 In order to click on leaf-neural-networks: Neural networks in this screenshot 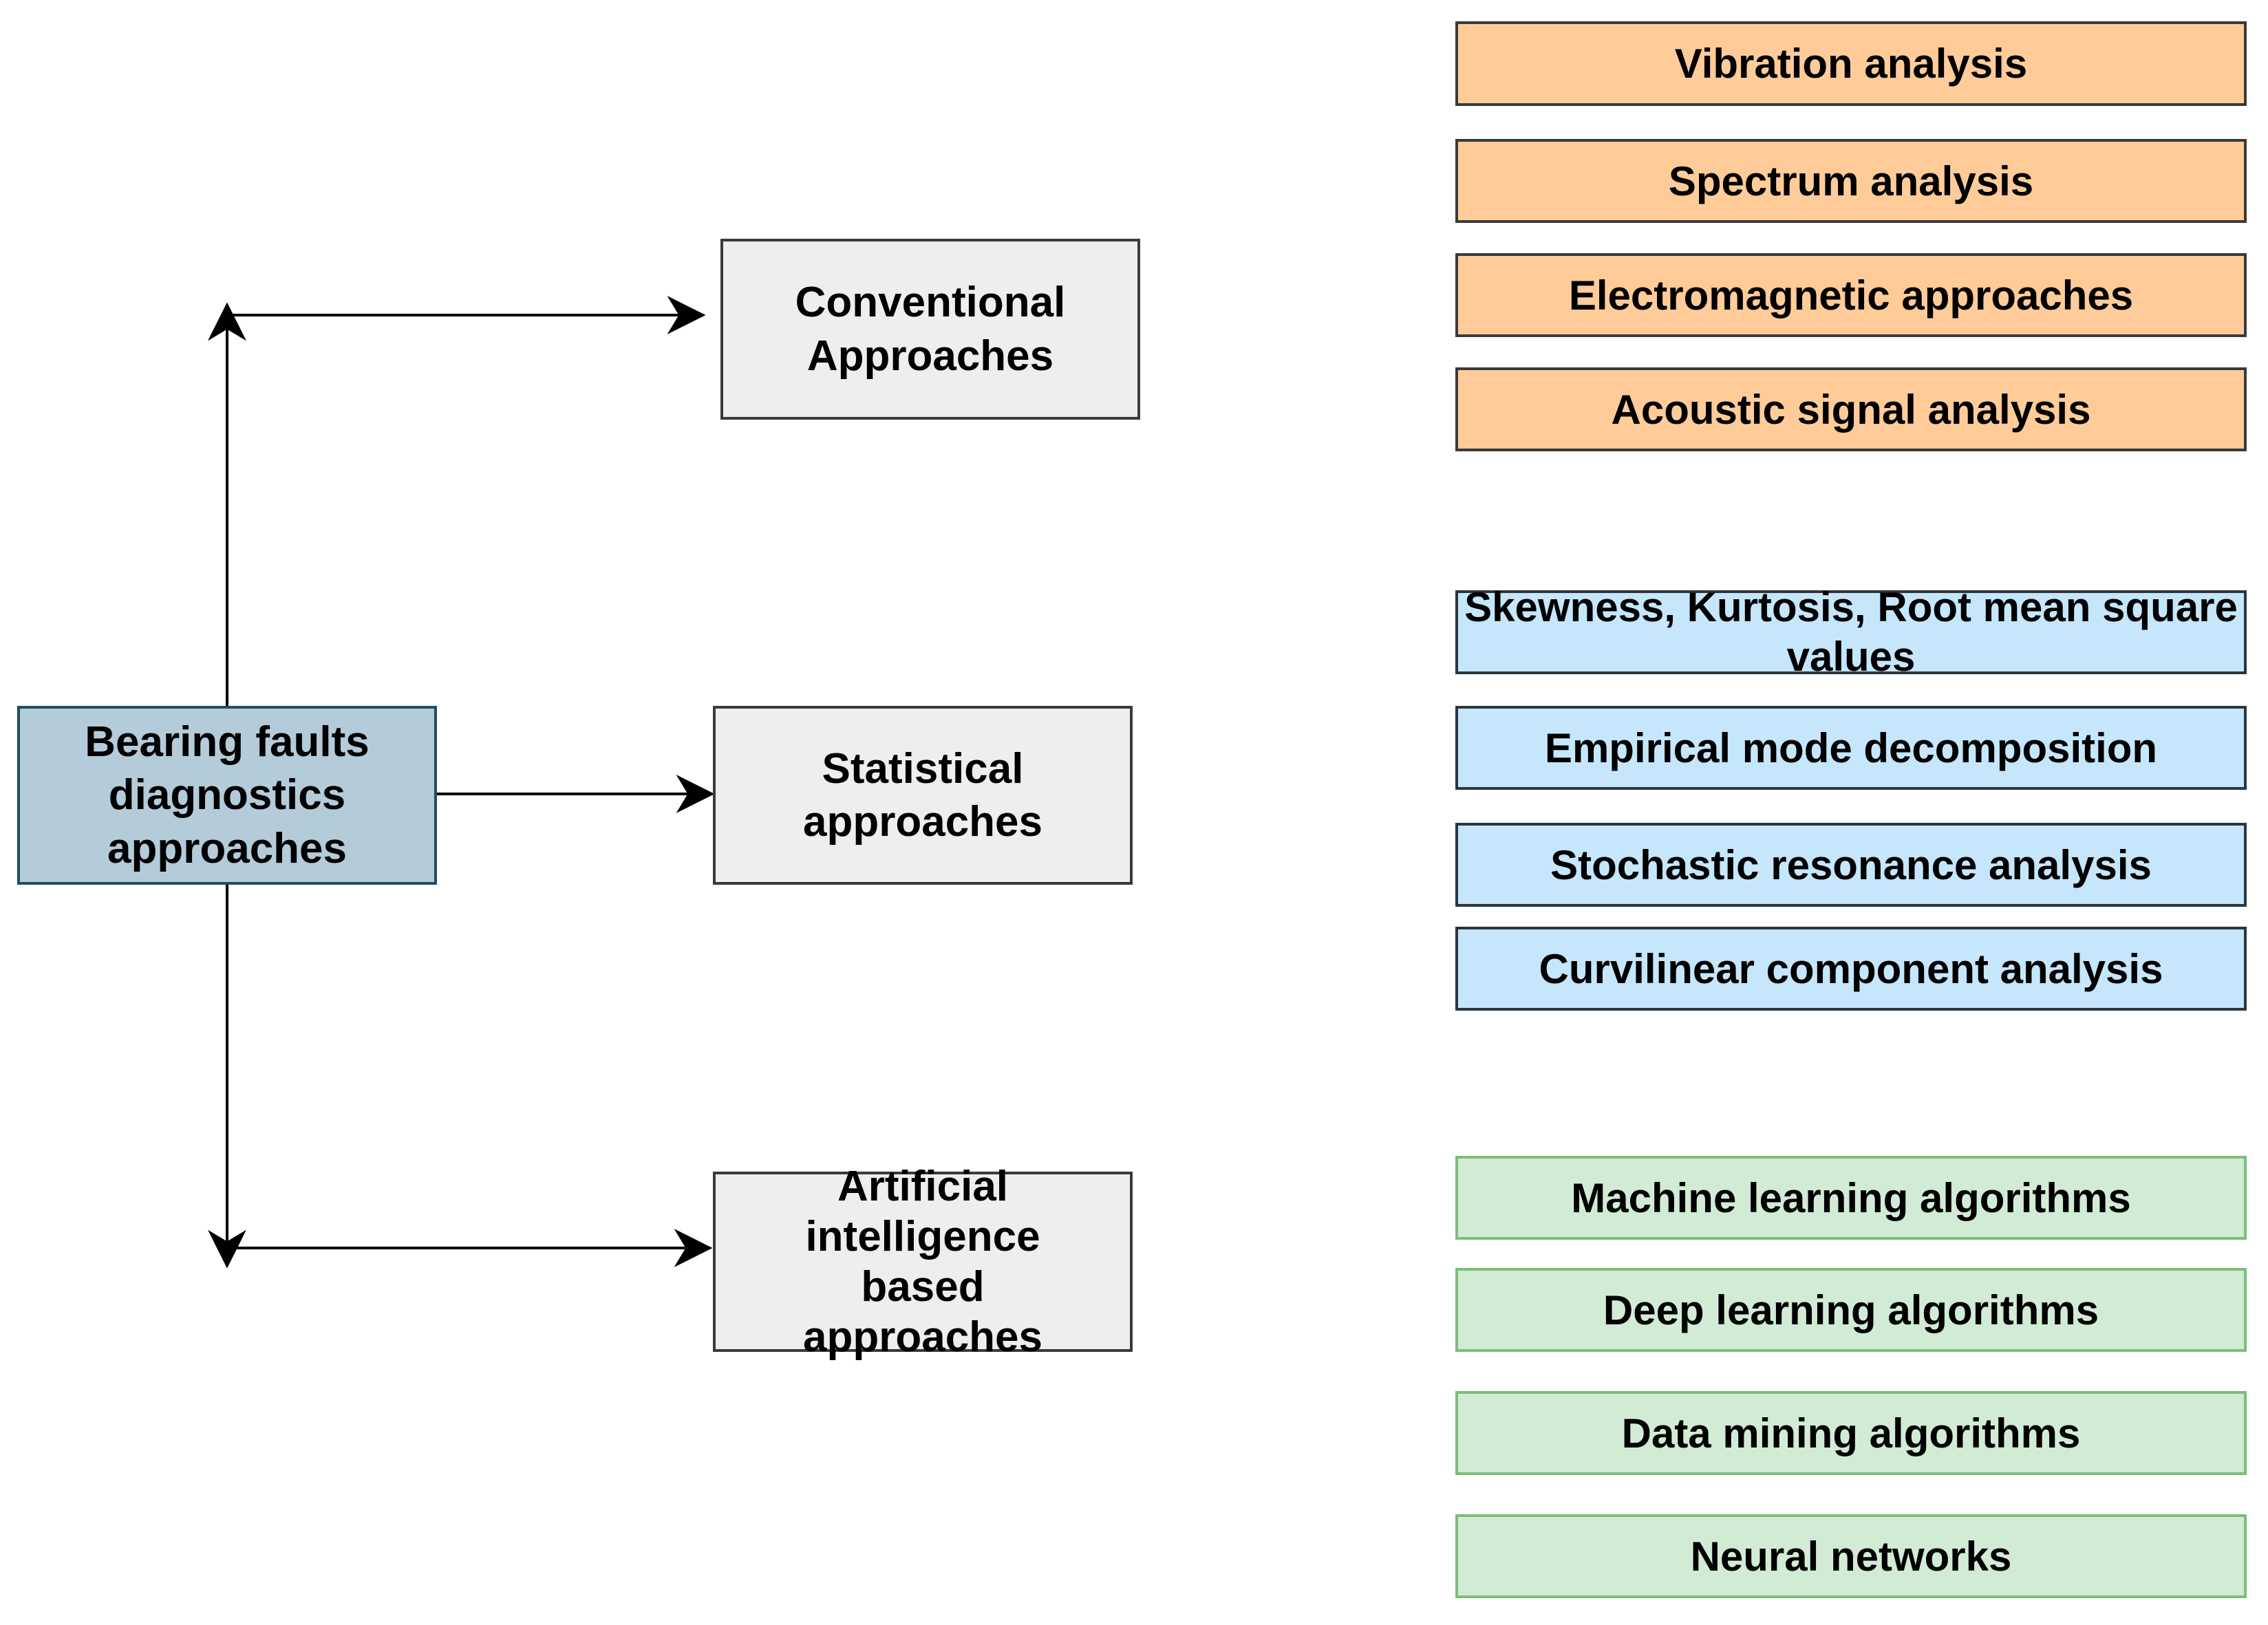, I will do `click(1851, 1556)`.